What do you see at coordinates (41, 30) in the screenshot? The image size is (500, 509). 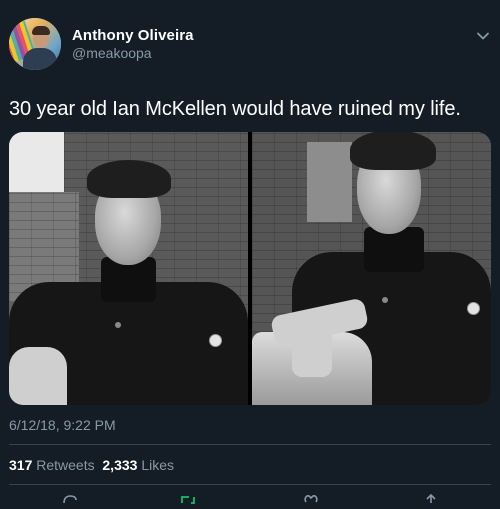 I see `avatar-hair` at bounding box center [41, 30].